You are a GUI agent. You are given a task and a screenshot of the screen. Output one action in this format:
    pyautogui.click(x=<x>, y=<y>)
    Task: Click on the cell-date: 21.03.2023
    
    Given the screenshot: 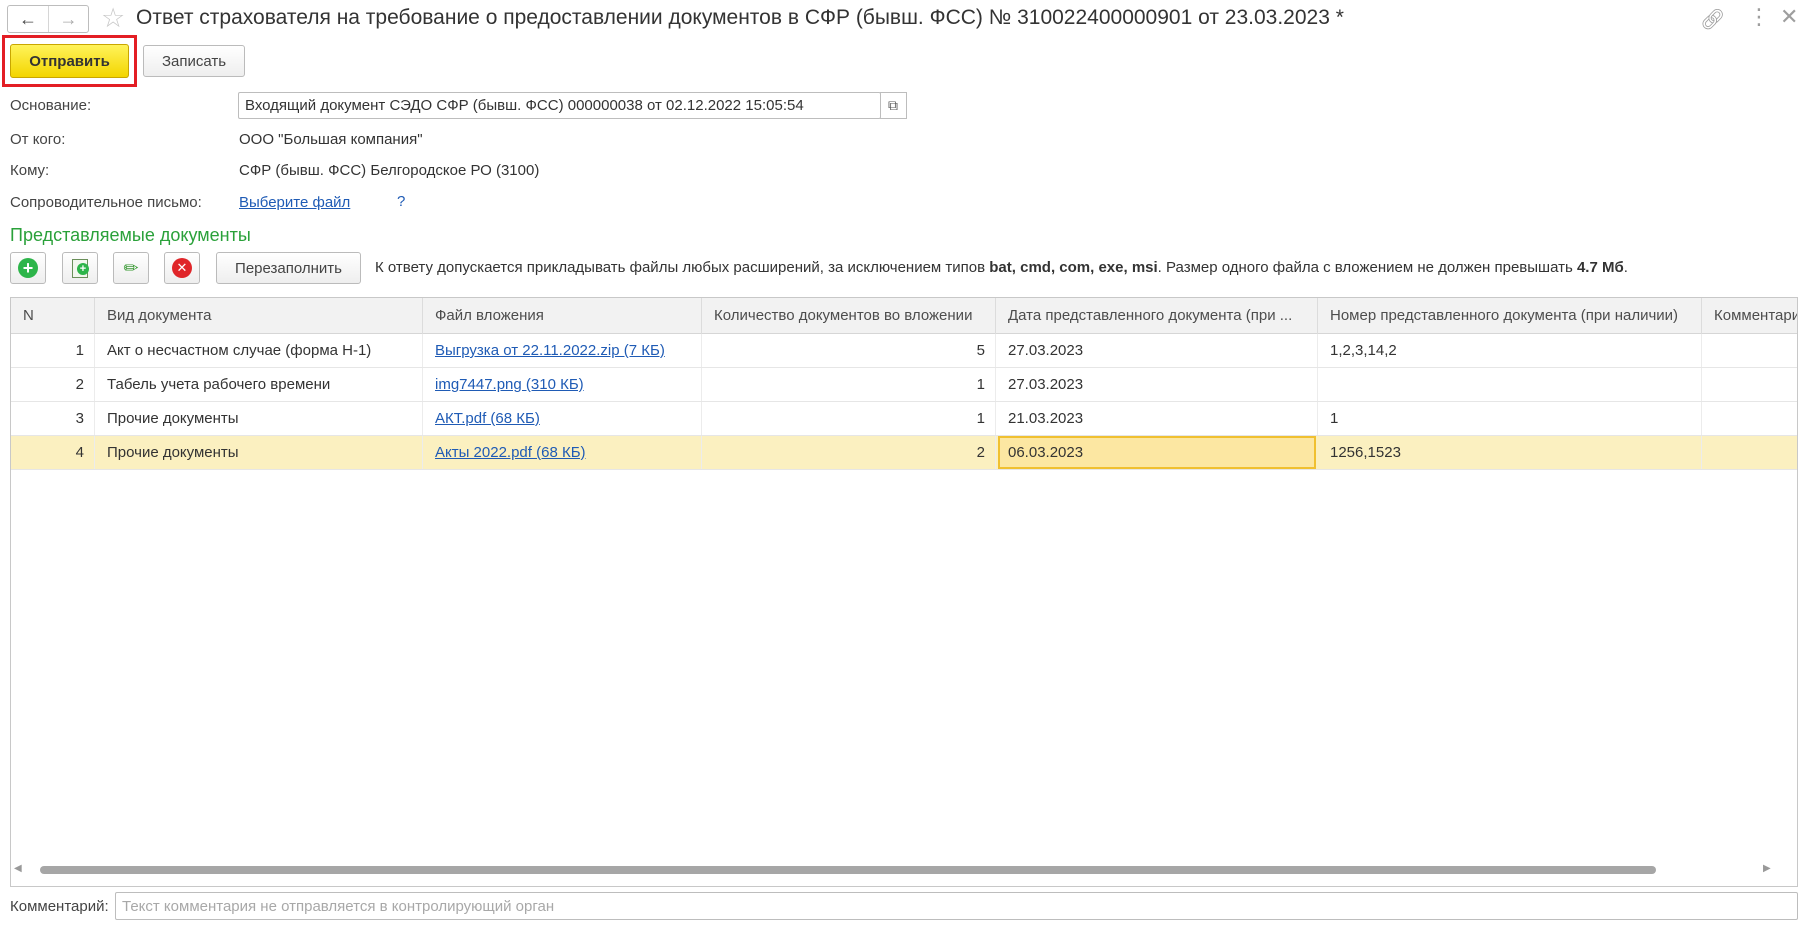 What is the action you would take?
    pyautogui.click(x=1157, y=418)
    